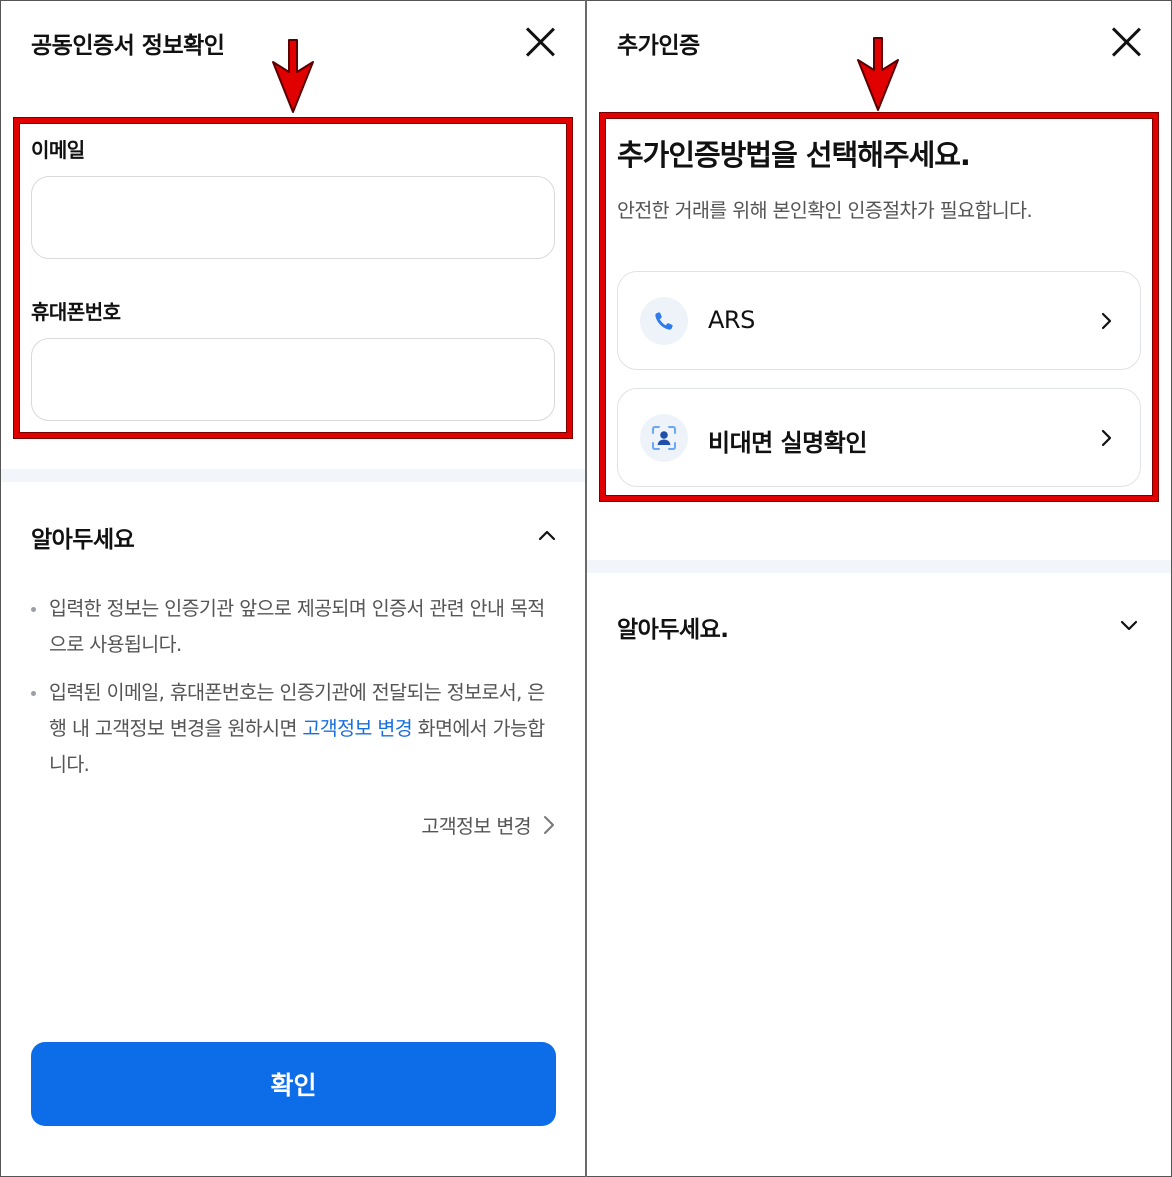  Describe the element at coordinates (58, 150) in the screenshot. I see `email-label: 이메일` at that location.